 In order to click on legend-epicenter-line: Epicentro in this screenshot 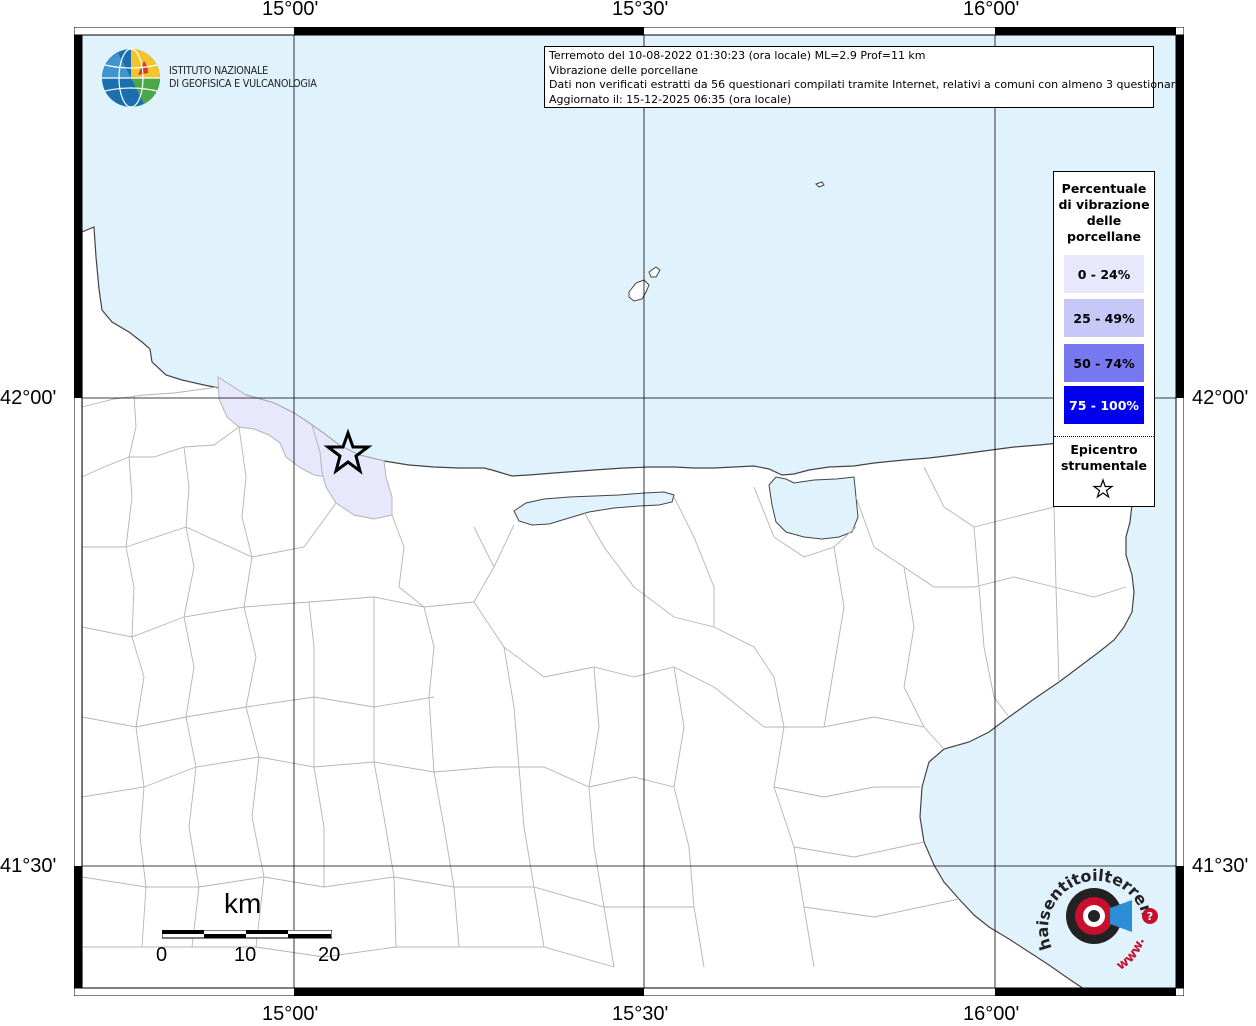, I will do `click(1104, 449)`.